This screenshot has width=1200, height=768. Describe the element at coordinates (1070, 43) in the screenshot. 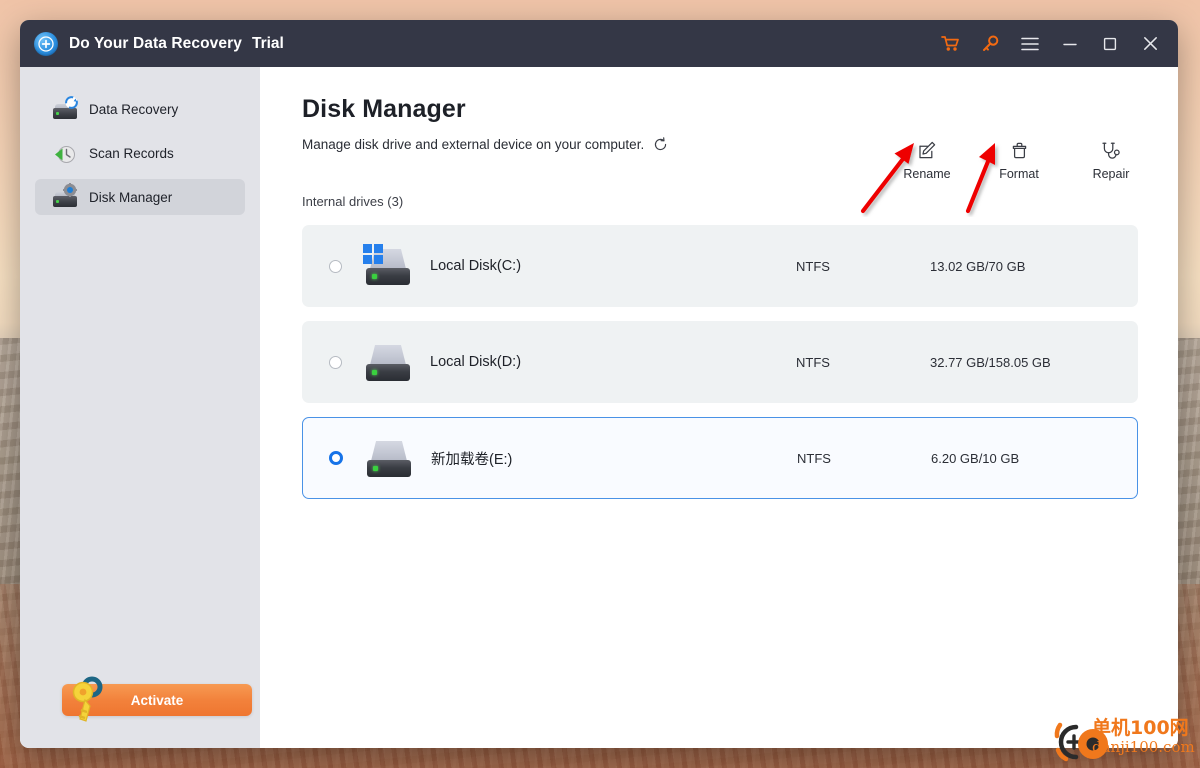

I see `minimize-icon` at that location.